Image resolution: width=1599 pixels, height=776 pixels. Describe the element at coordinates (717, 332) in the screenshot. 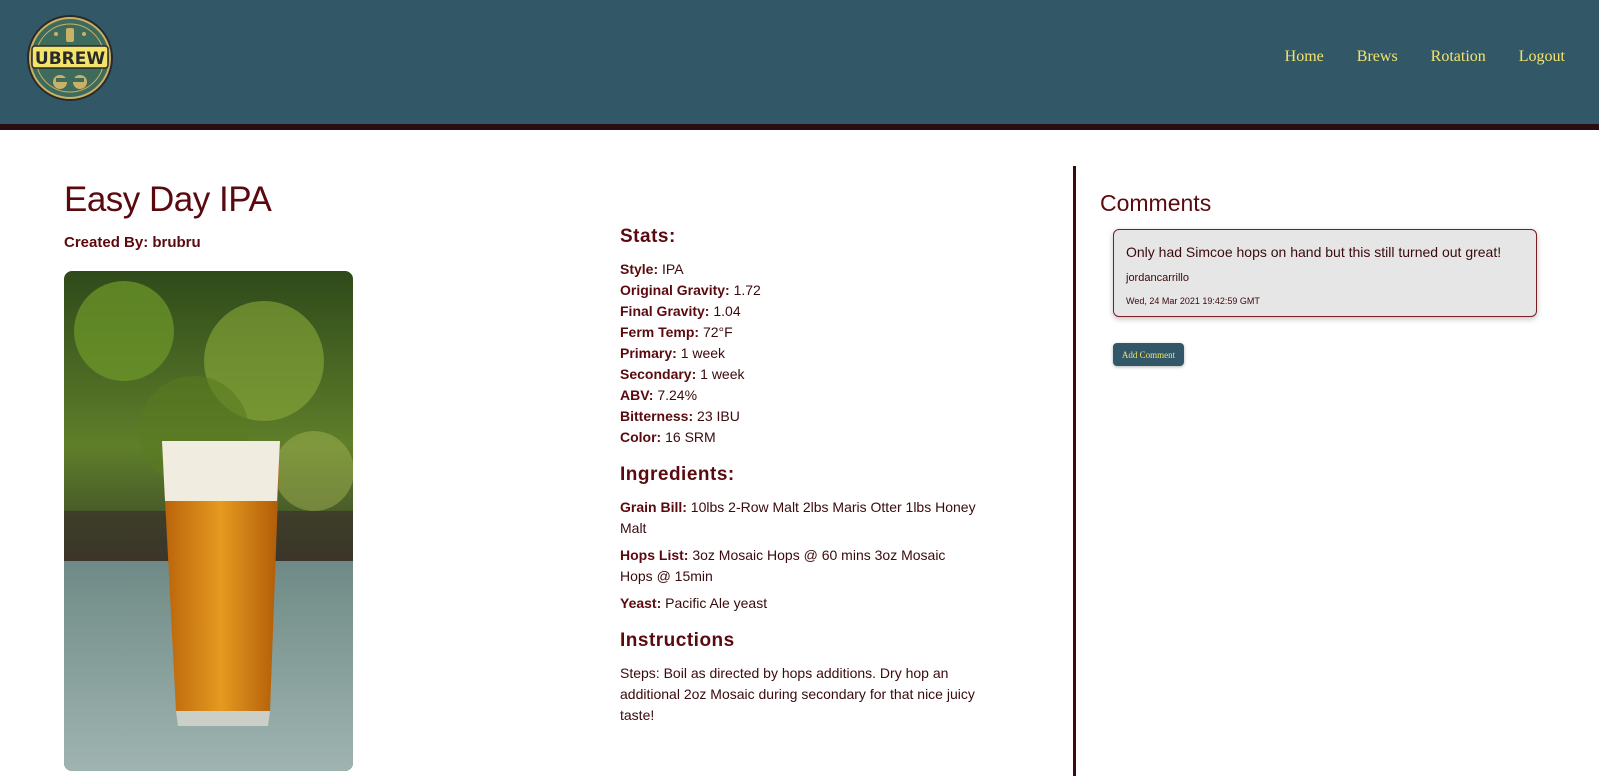

I see `stat-value: 72°F` at that location.